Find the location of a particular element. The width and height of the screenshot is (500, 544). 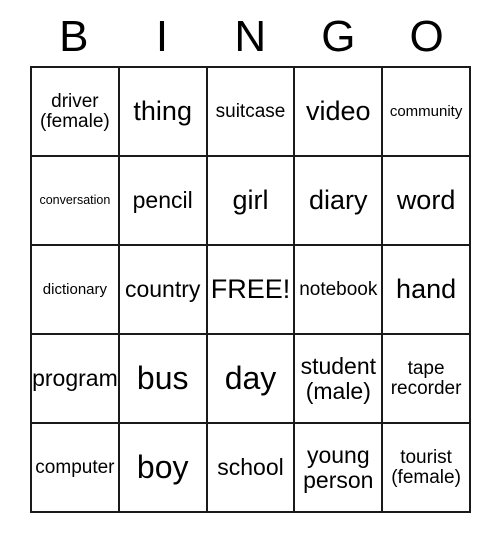

header-letter-text: G is located at coordinates (339, 36).